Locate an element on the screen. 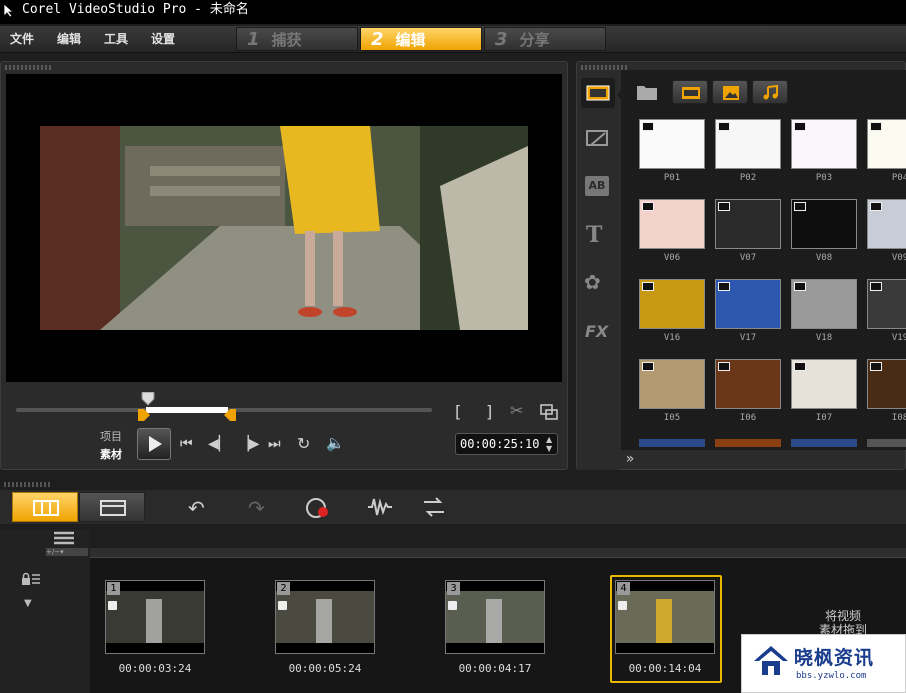  thumbnail-label: V18 is located at coordinates (824, 338).